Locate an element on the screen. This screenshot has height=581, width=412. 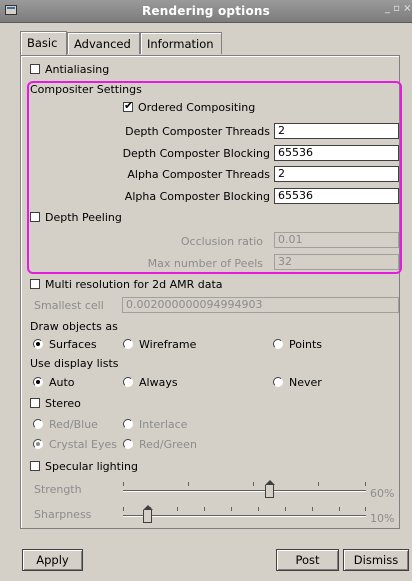
draw-points-radio: Points is located at coordinates (297, 344).